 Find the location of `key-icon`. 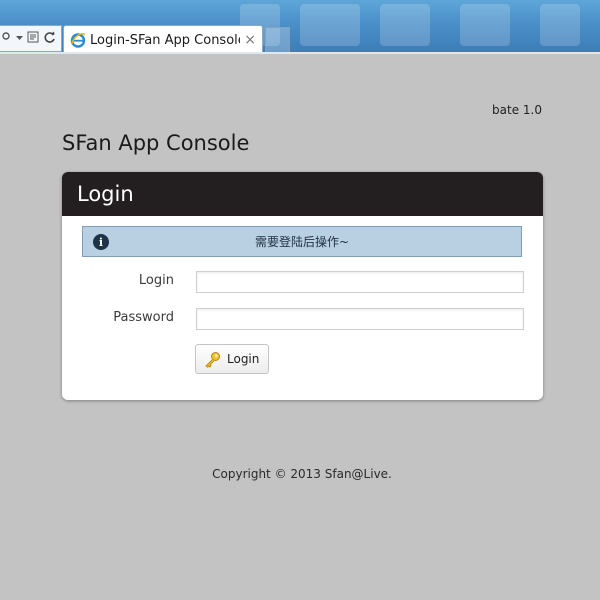

key-icon is located at coordinates (212, 359).